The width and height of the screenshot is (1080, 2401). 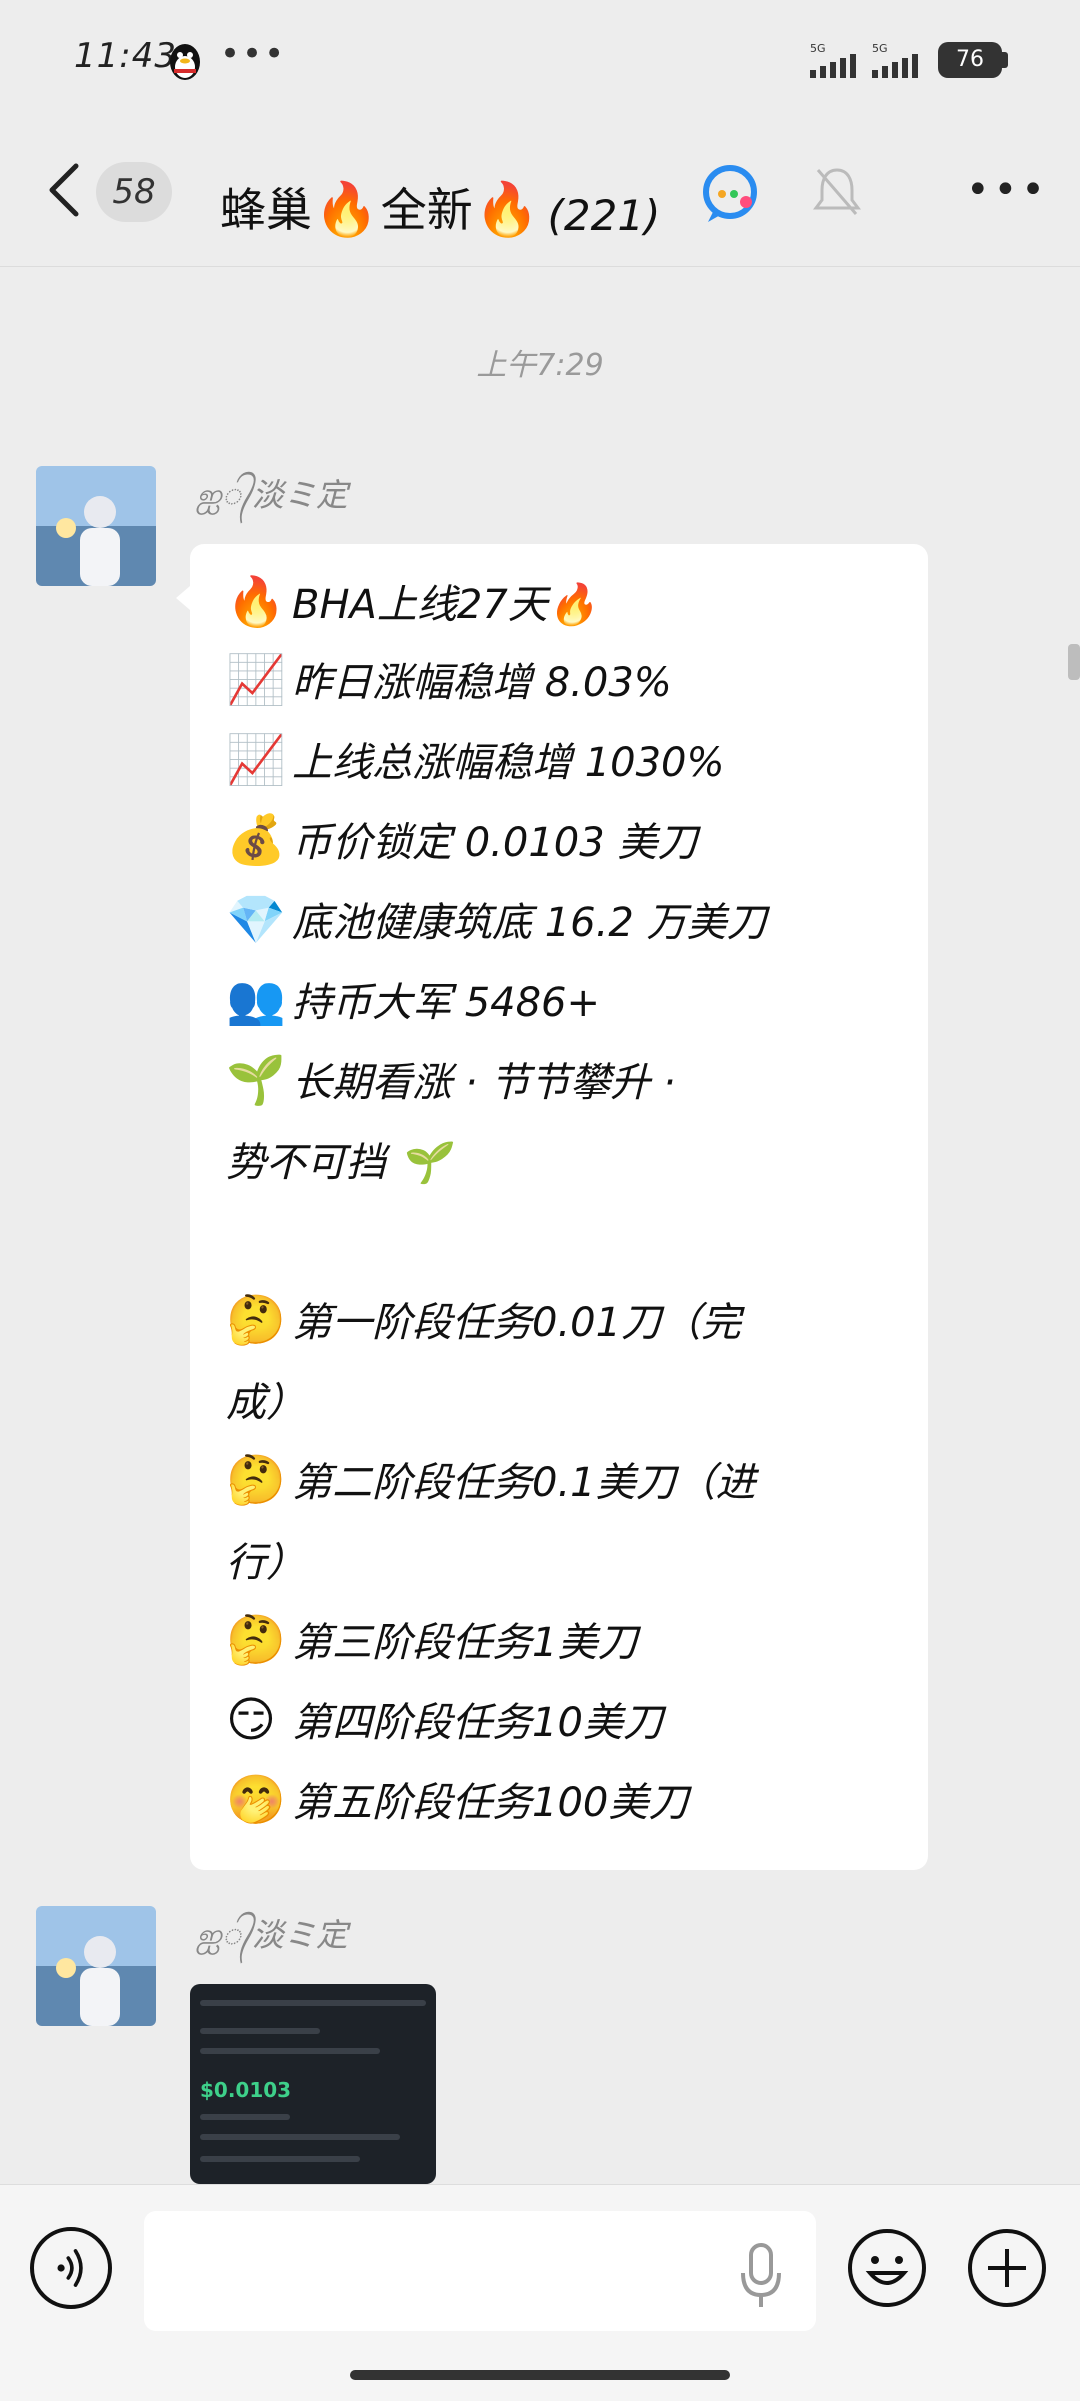 I want to click on input-bar, so click(x=540, y=2292).